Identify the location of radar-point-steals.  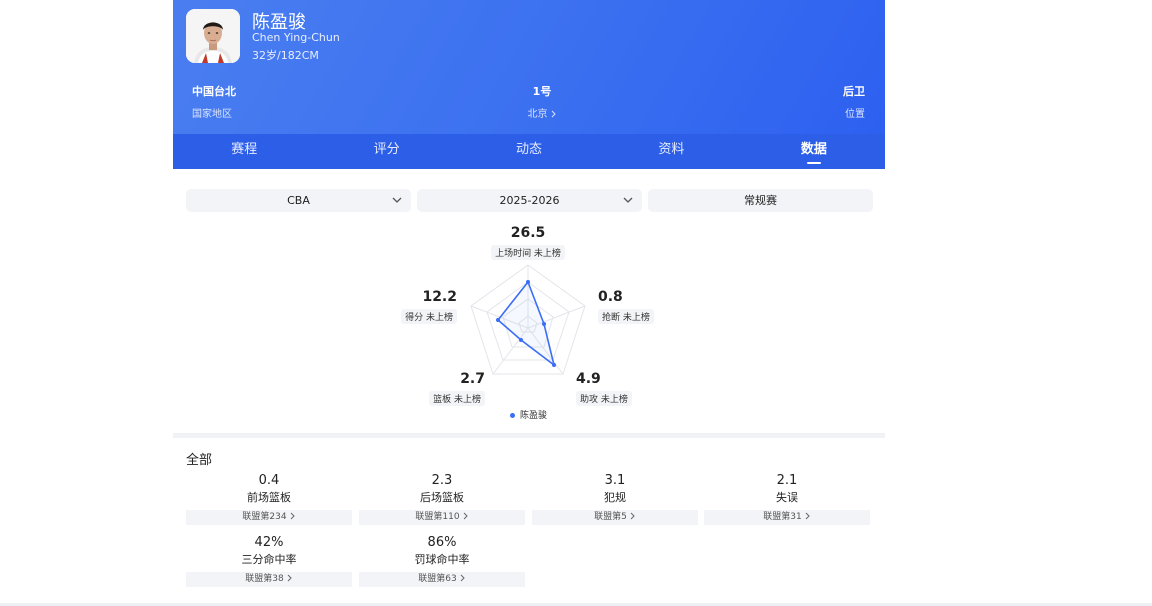
(544, 324).